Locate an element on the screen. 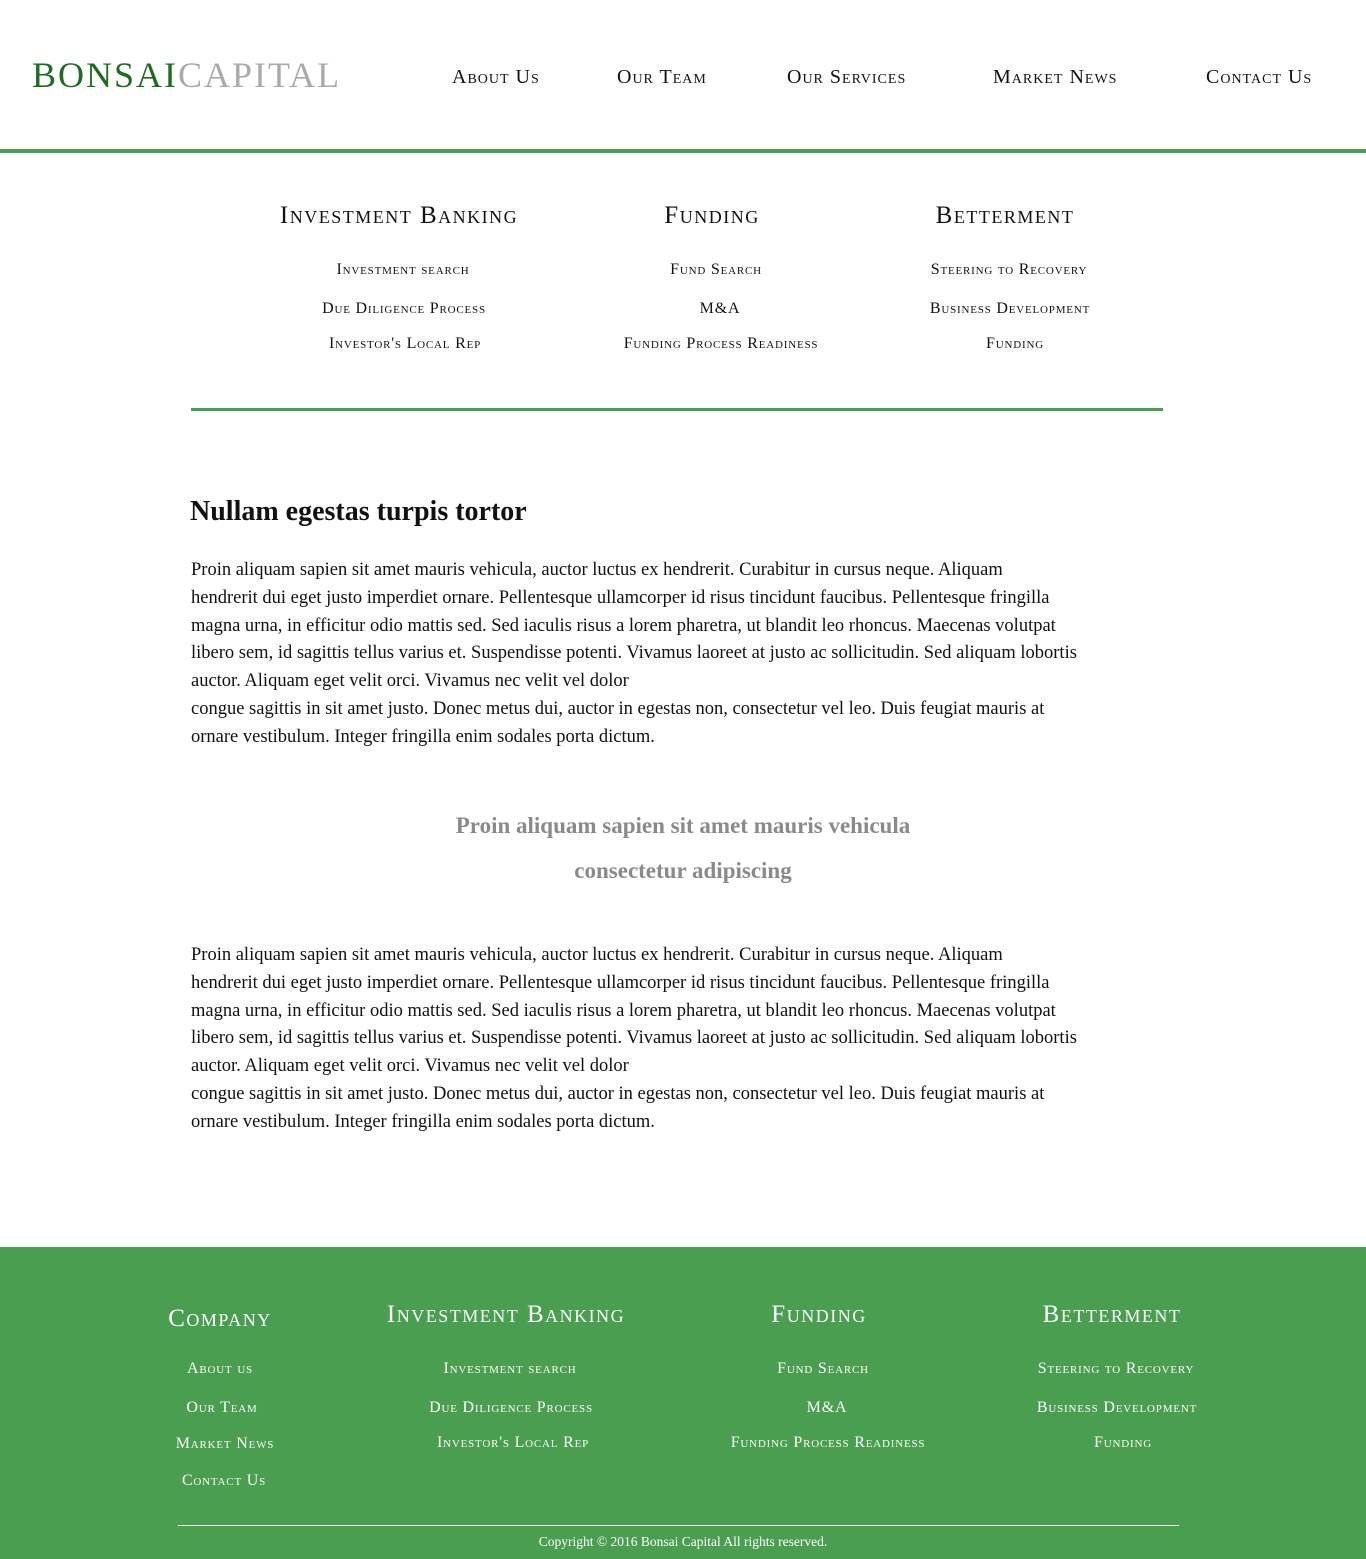 The image size is (1366, 1559). nav-our-team: Our Team is located at coordinates (662, 77).